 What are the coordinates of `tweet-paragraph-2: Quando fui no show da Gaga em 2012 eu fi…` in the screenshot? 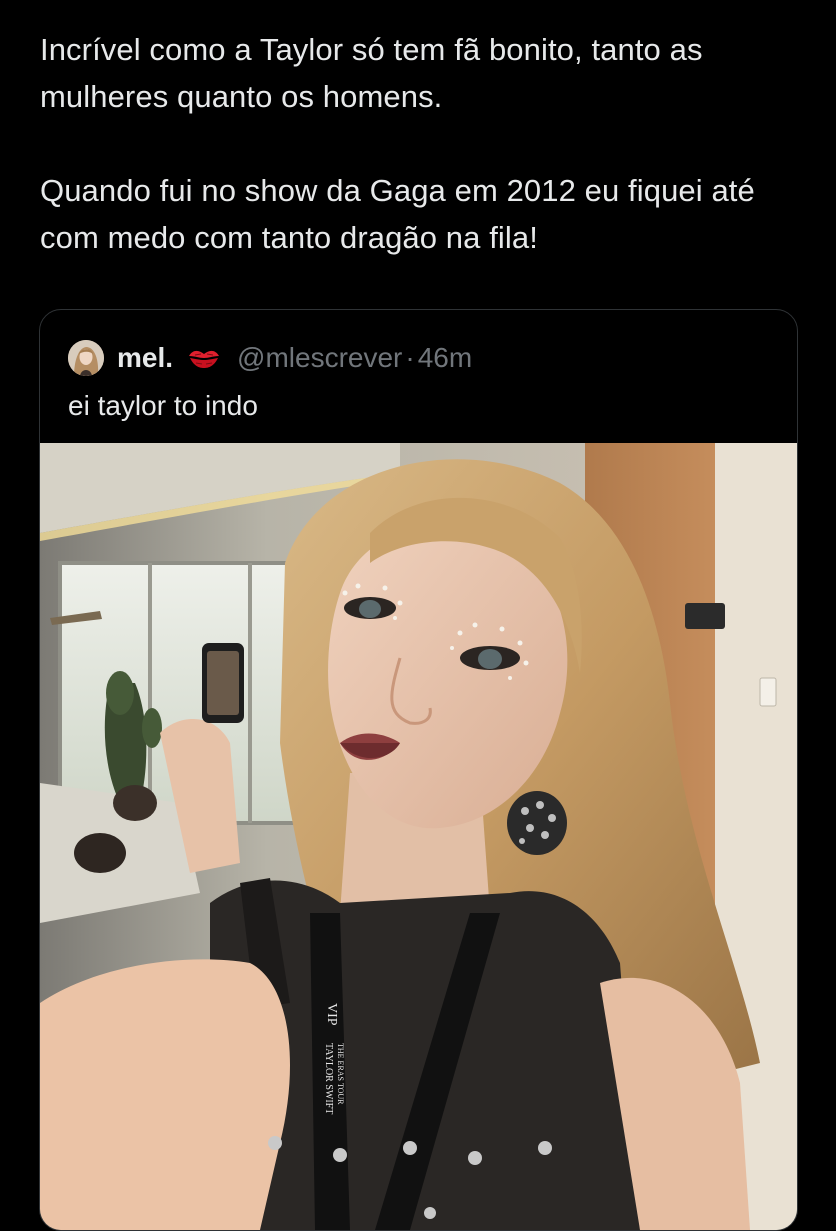 It's located at (397, 214).